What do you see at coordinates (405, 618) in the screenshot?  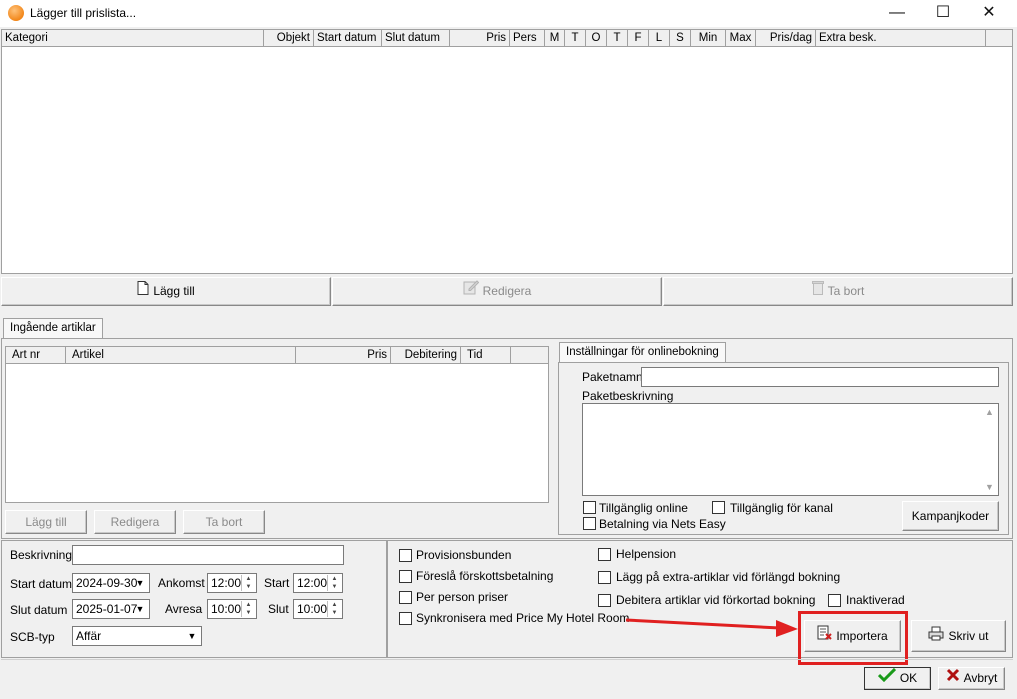 I see `sync-checkbox` at bounding box center [405, 618].